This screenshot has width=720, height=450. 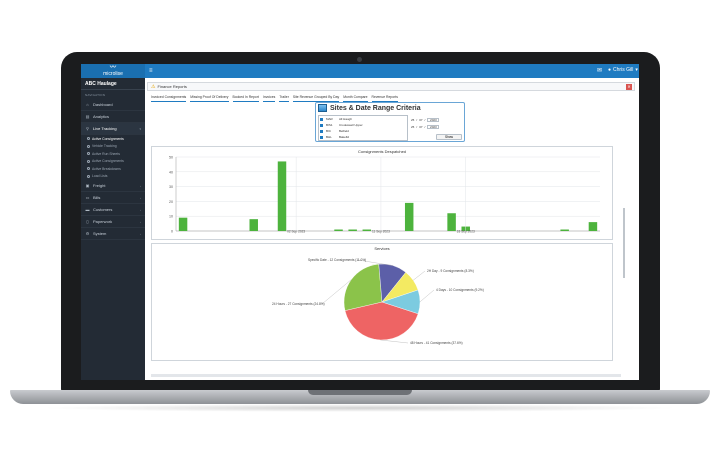 What do you see at coordinates (329, 119) in the screenshot?
I see `site-code: MAR` at bounding box center [329, 119].